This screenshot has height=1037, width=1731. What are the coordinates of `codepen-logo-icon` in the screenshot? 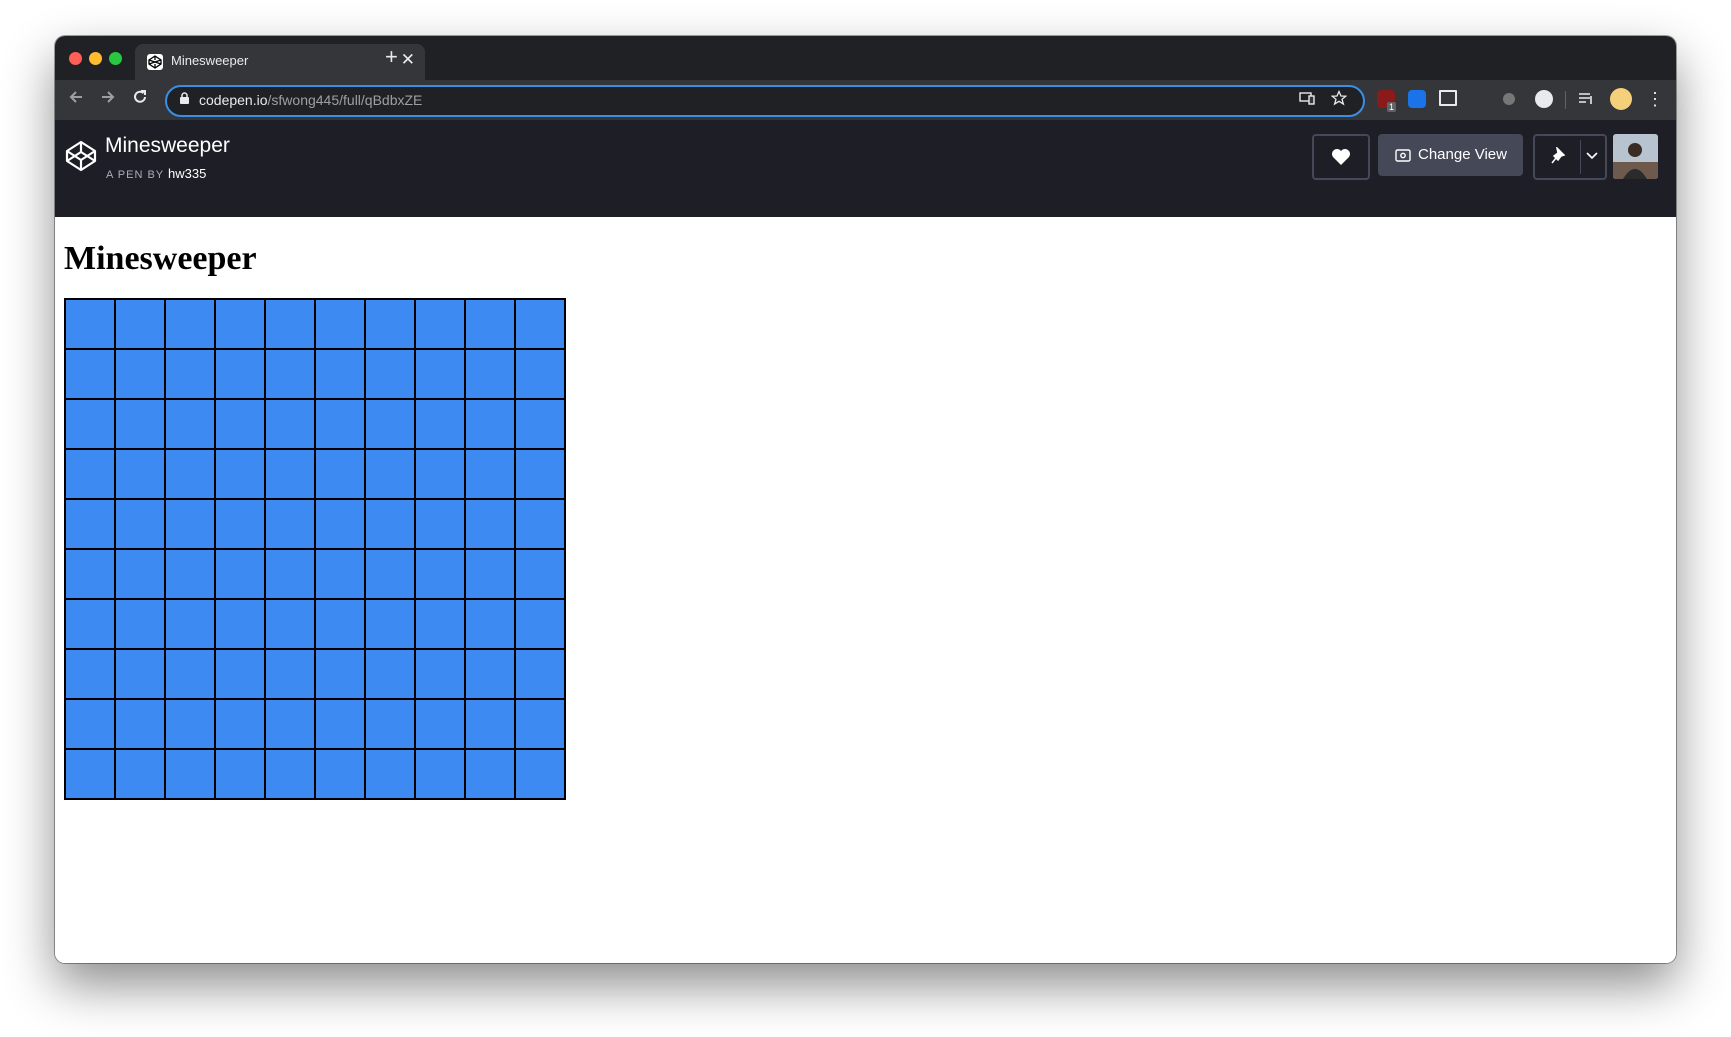 It's located at (81, 156).